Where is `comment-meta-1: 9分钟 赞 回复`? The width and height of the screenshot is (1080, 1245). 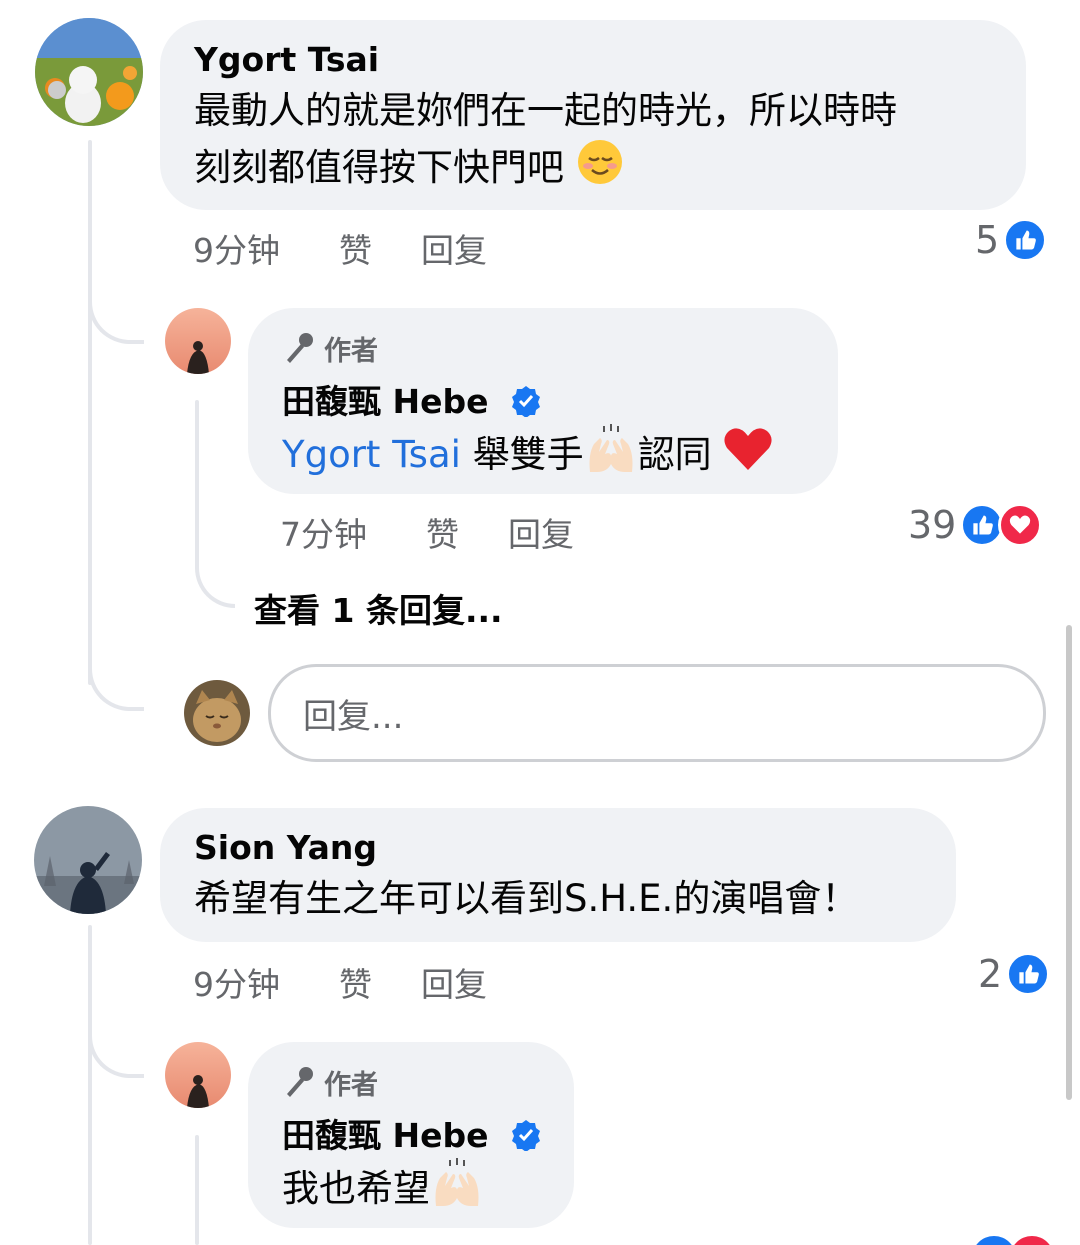
comment-meta-1: 9分钟 赞 回复 is located at coordinates (340, 248).